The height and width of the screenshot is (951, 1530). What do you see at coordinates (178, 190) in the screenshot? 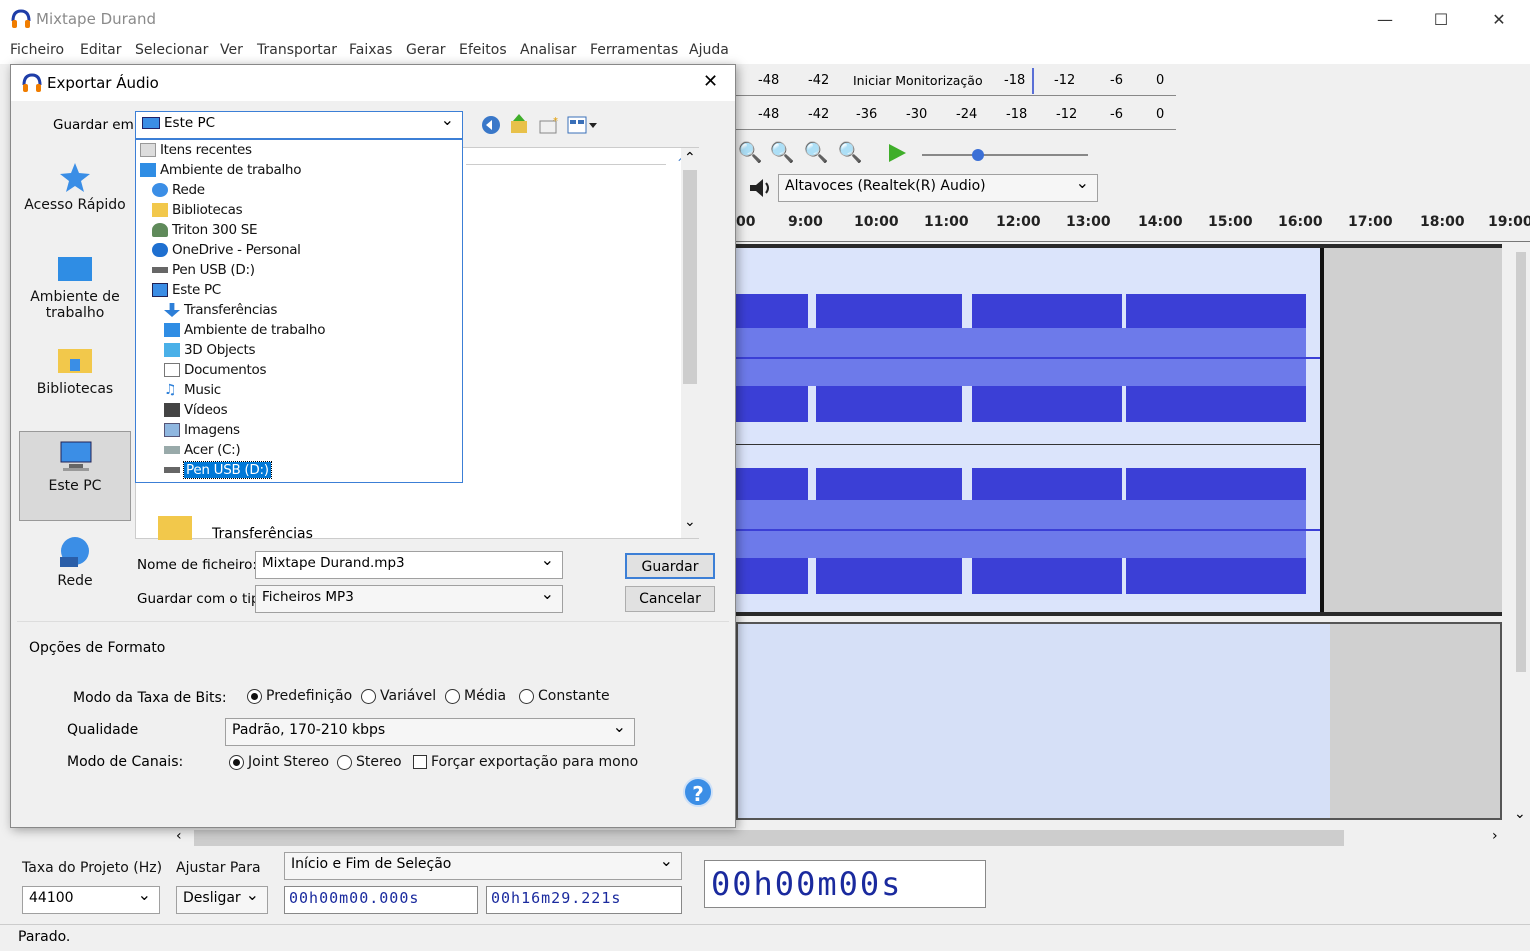
I see `dropdown-item: Rede` at bounding box center [178, 190].